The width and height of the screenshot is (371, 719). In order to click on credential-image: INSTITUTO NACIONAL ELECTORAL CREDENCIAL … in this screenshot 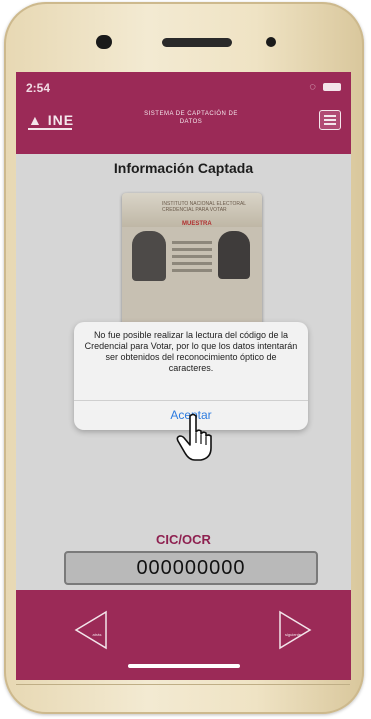, I will do `click(192, 260)`.